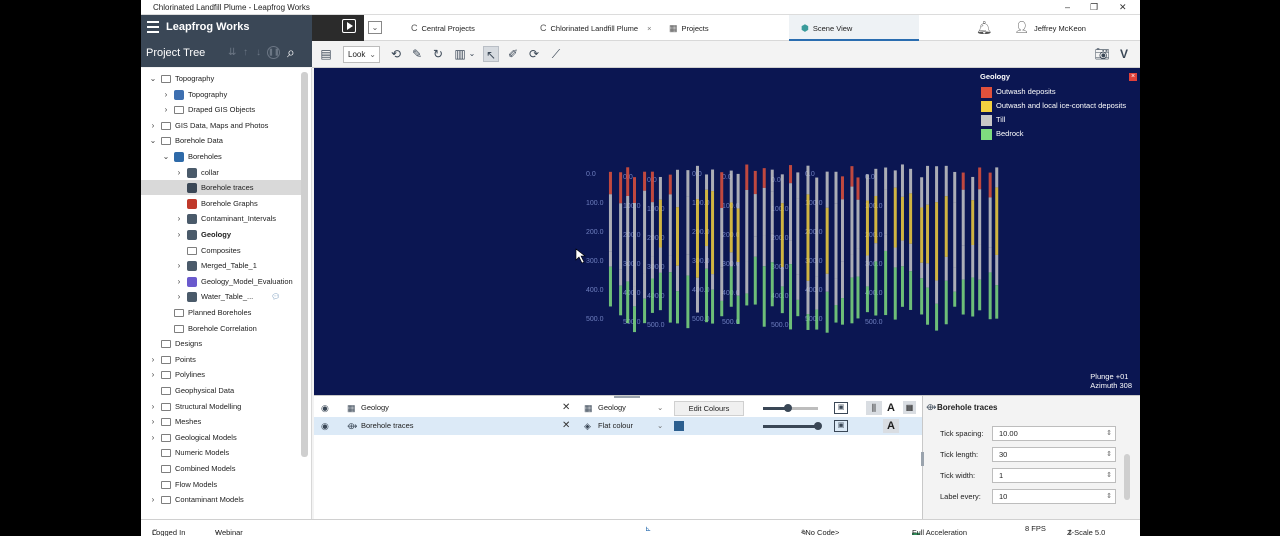  I want to click on tree-item: › Structural Modelling, so click(221, 406).